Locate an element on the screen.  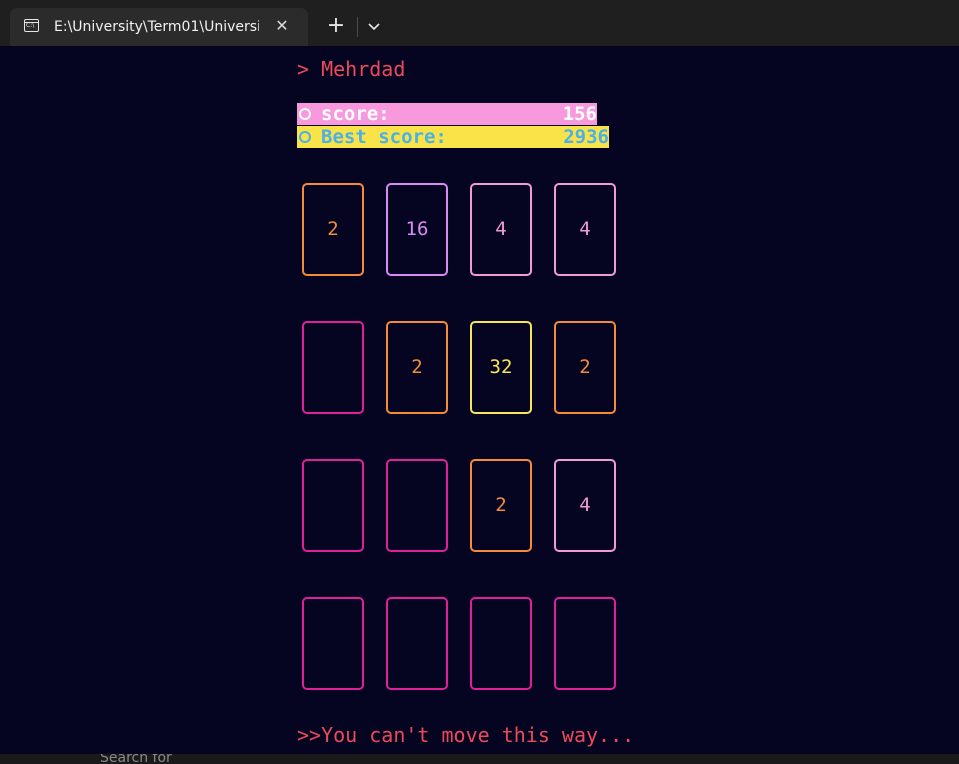
best-score-label: Best score: is located at coordinates (384, 137).